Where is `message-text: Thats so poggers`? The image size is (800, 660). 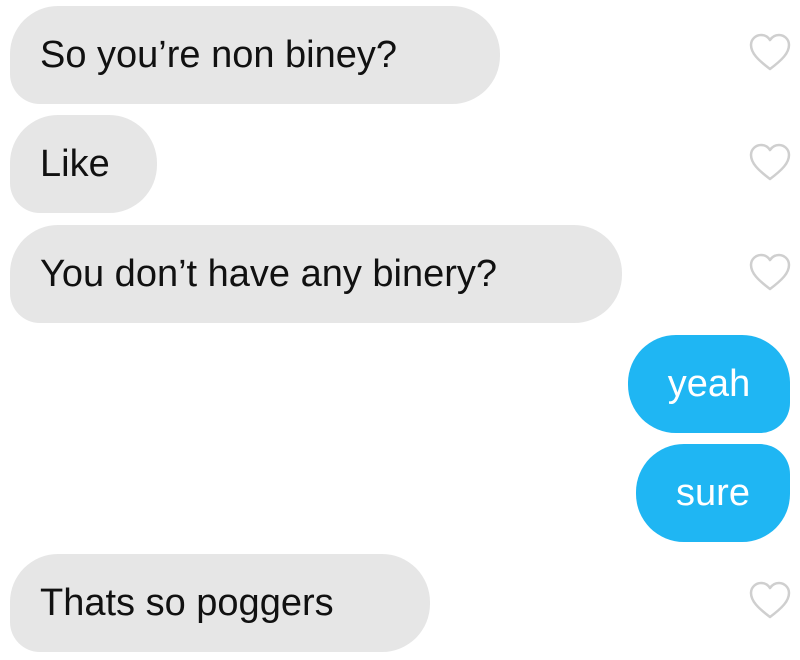
message-text: Thats so poggers is located at coordinates (187, 603).